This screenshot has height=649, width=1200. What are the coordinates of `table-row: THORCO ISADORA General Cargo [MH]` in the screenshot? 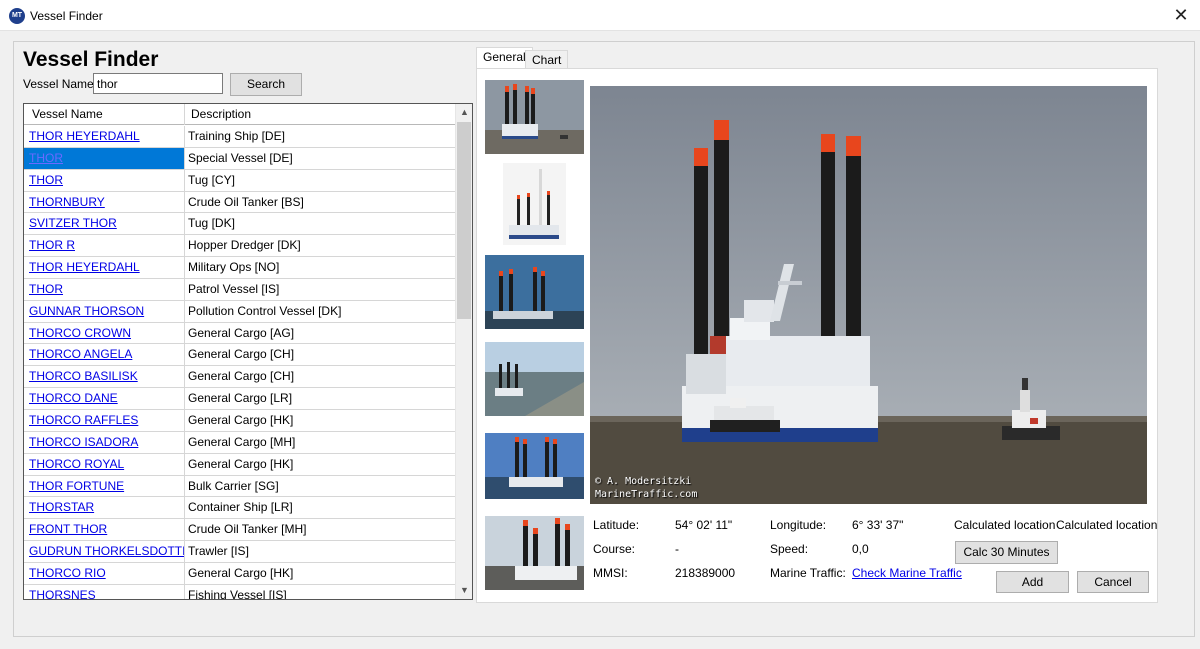 It's located at (240, 442).